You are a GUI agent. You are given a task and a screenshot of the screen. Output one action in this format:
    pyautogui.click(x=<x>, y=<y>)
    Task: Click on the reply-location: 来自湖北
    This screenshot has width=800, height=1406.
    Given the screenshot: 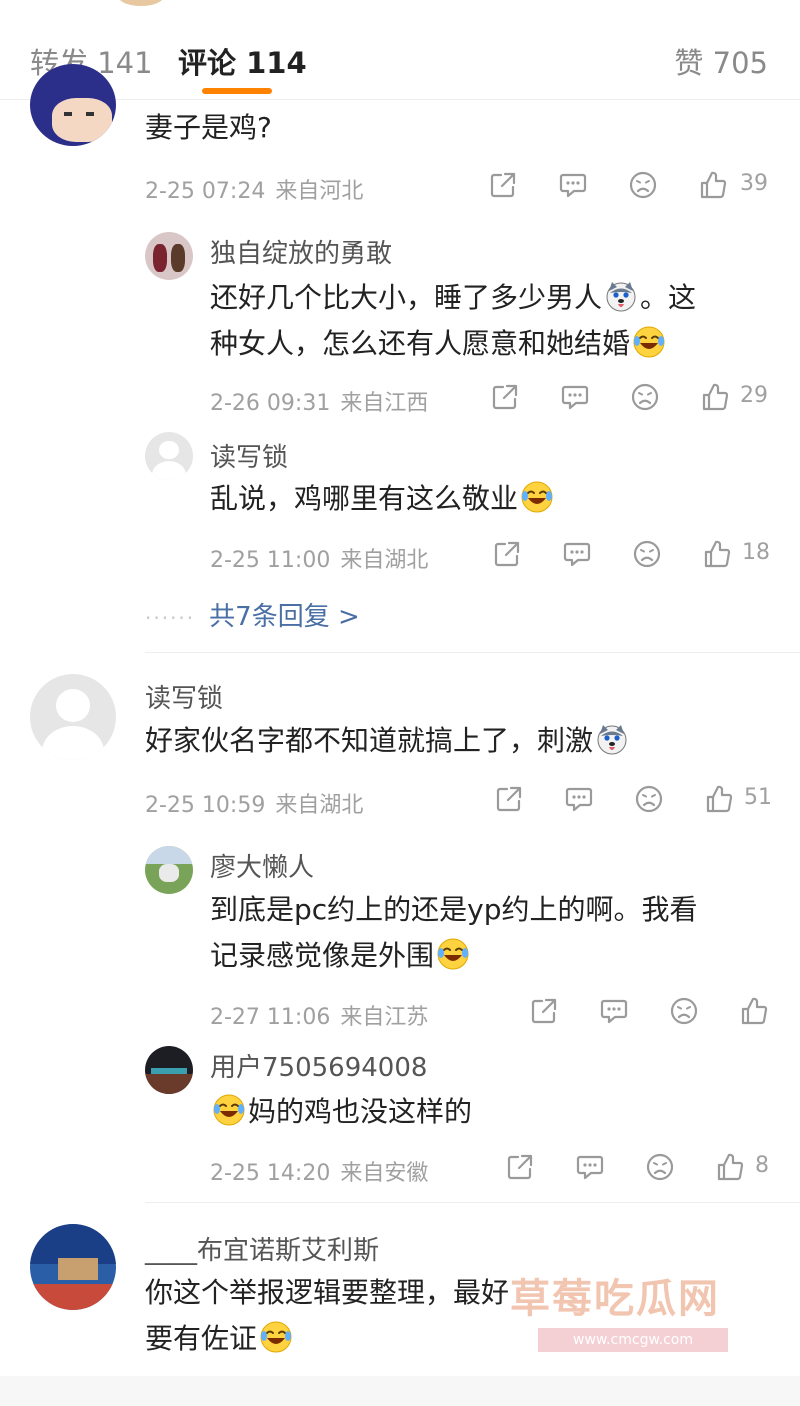 What is the action you would take?
    pyautogui.click(x=384, y=560)
    